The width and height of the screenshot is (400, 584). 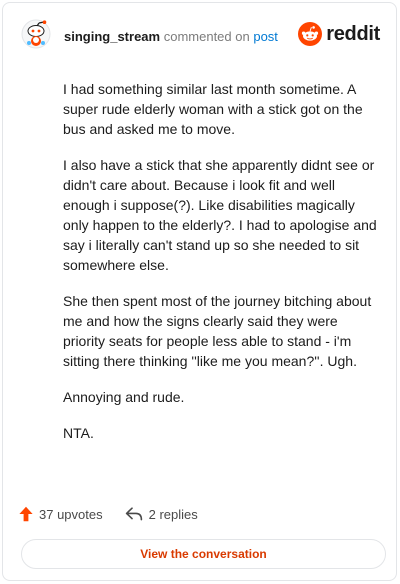 What do you see at coordinates (78, 433) in the screenshot?
I see `comment-paragraph: NTA.` at bounding box center [78, 433].